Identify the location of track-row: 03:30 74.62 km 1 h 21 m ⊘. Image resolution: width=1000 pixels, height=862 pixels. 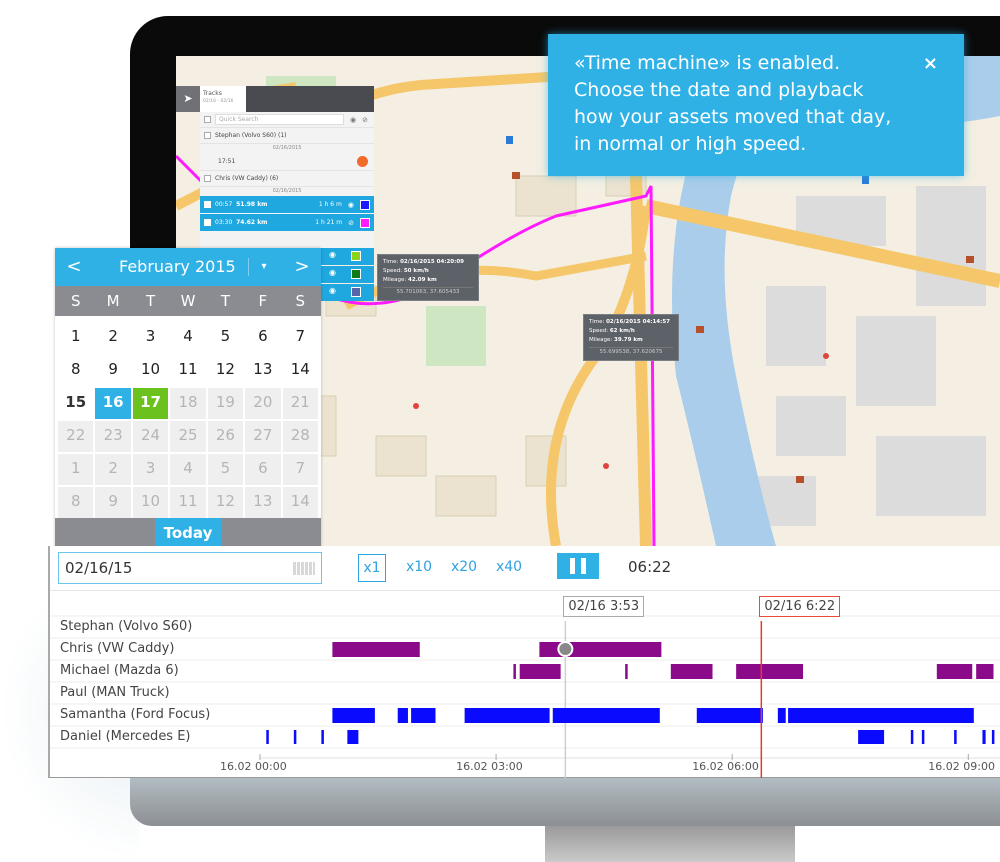
(287, 222).